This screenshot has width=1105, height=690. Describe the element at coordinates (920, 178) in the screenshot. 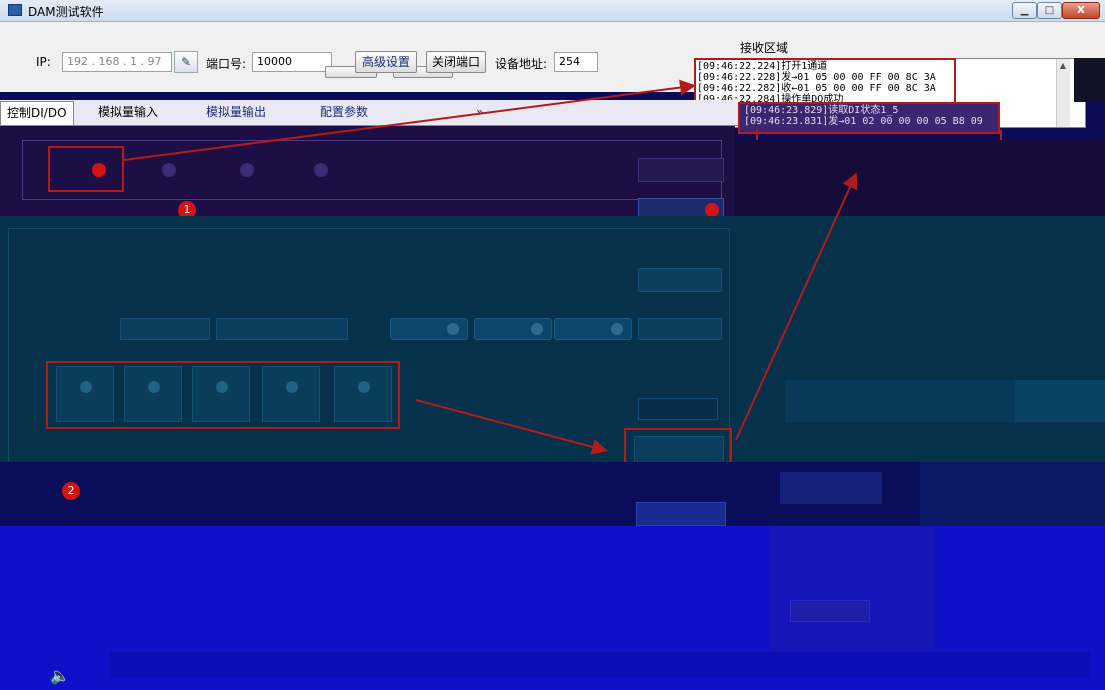

I see `do-panel-right` at that location.